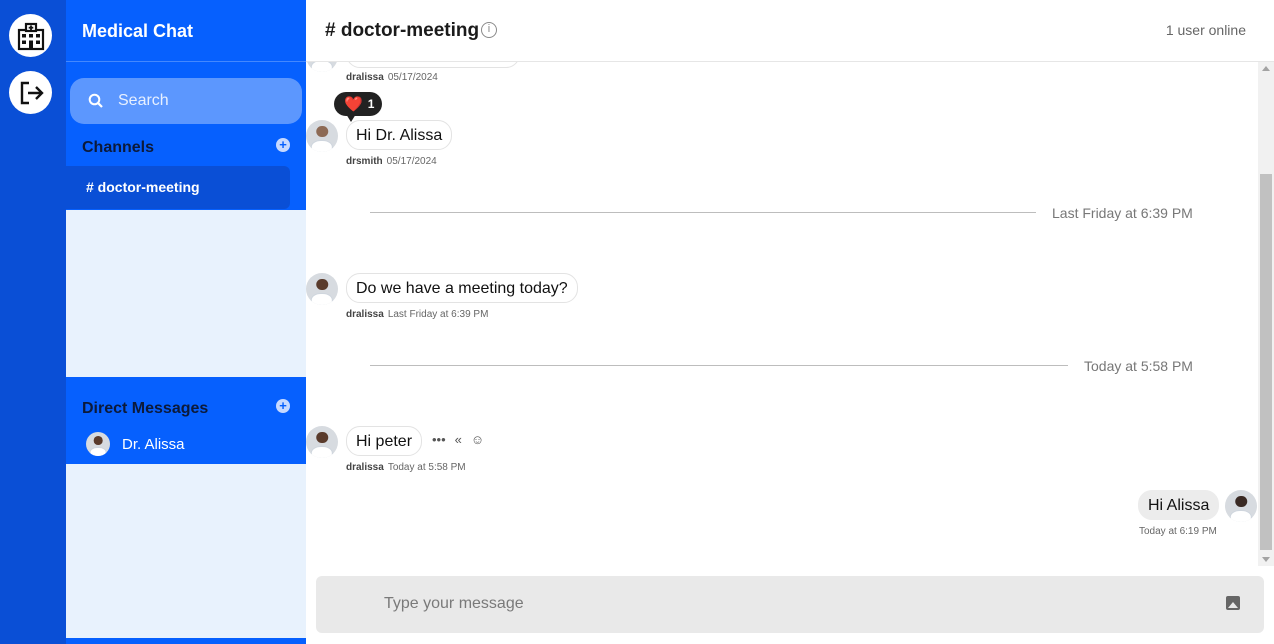 Image resolution: width=1274 pixels, height=644 pixels. I want to click on scrollbar, so click(1266, 314).